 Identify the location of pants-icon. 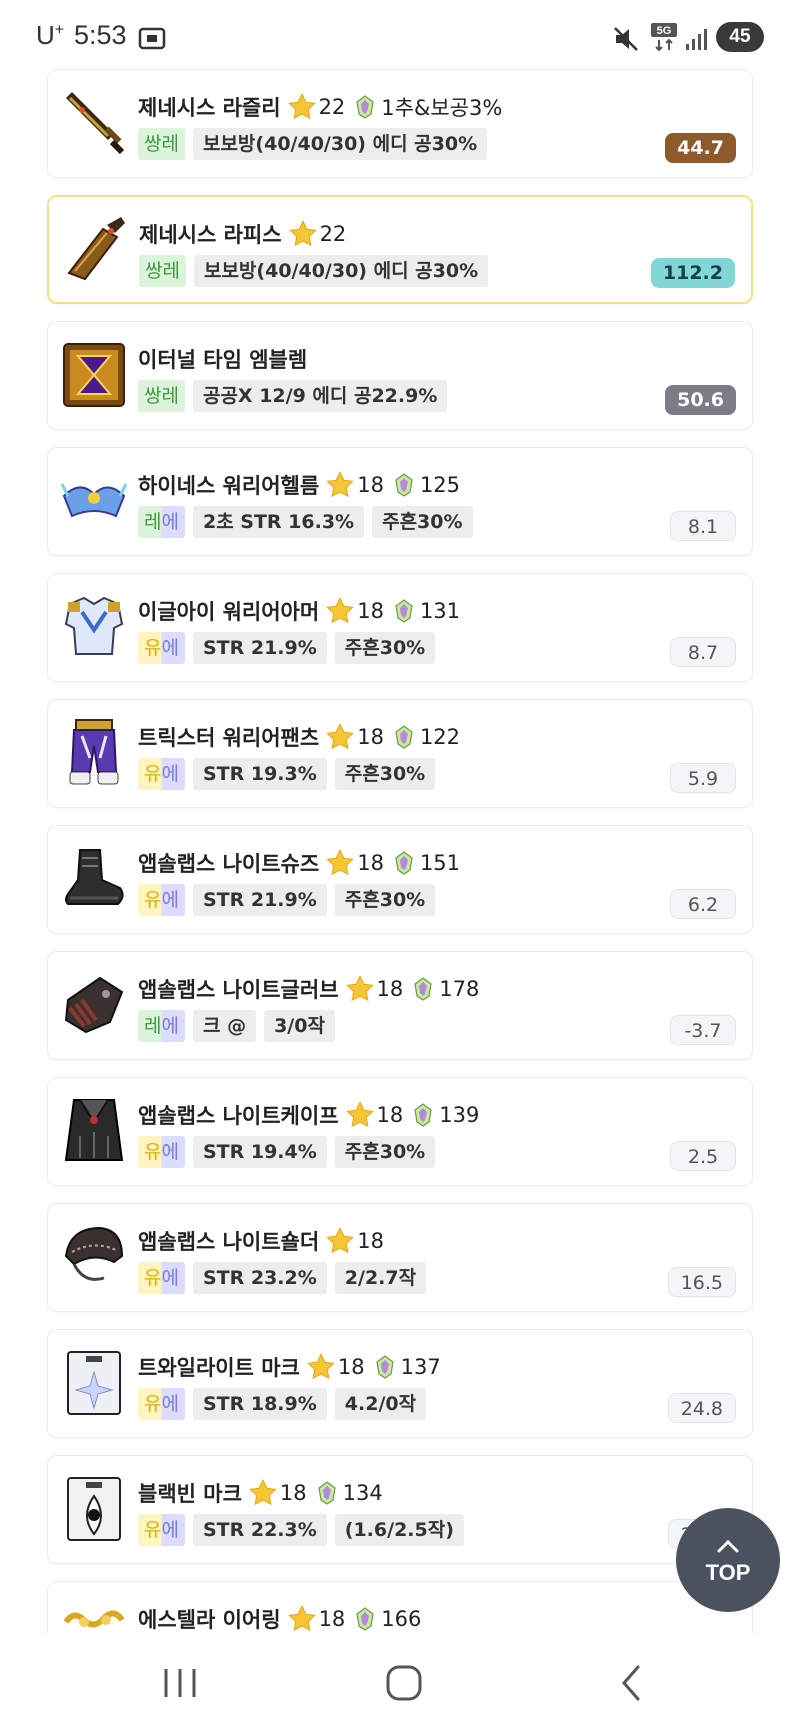
(94, 752).